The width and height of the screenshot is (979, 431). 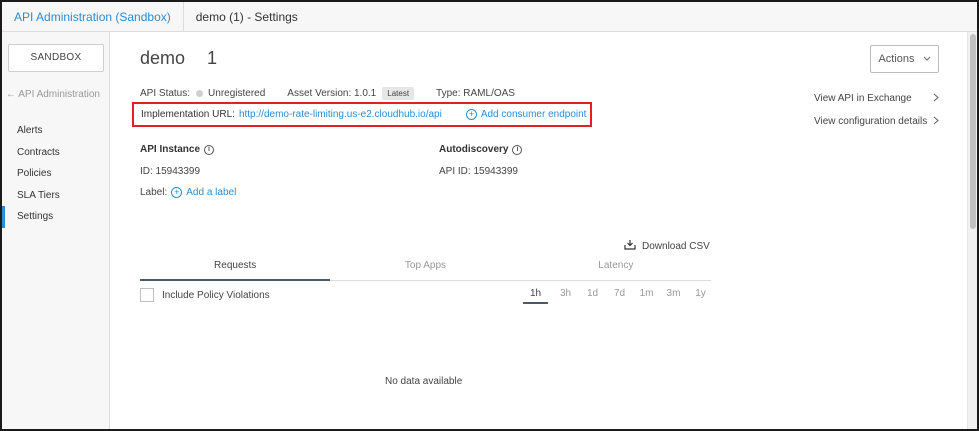 What do you see at coordinates (163, 58) in the screenshot?
I see `page-title: demo` at bounding box center [163, 58].